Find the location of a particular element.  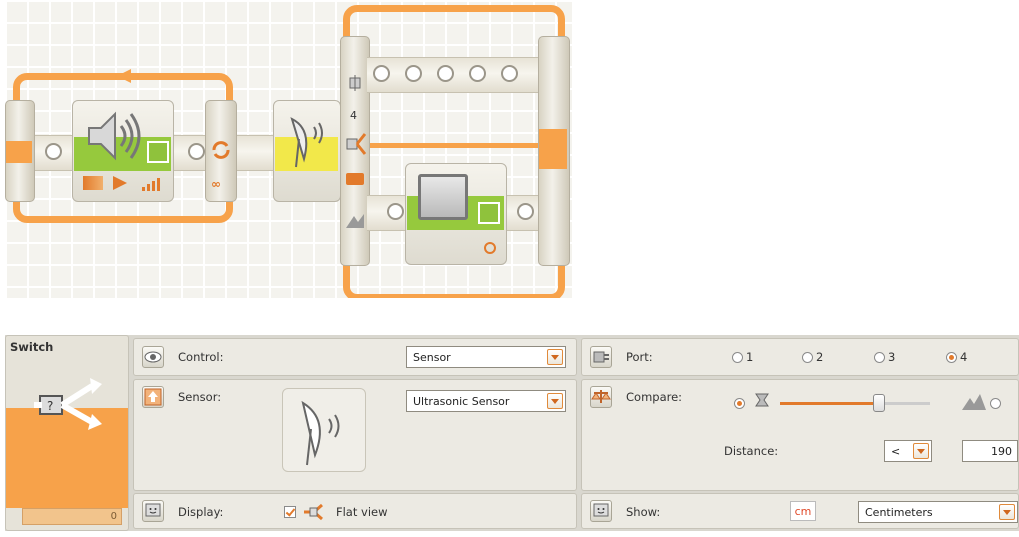

switch-end-post is located at coordinates (554, 151).